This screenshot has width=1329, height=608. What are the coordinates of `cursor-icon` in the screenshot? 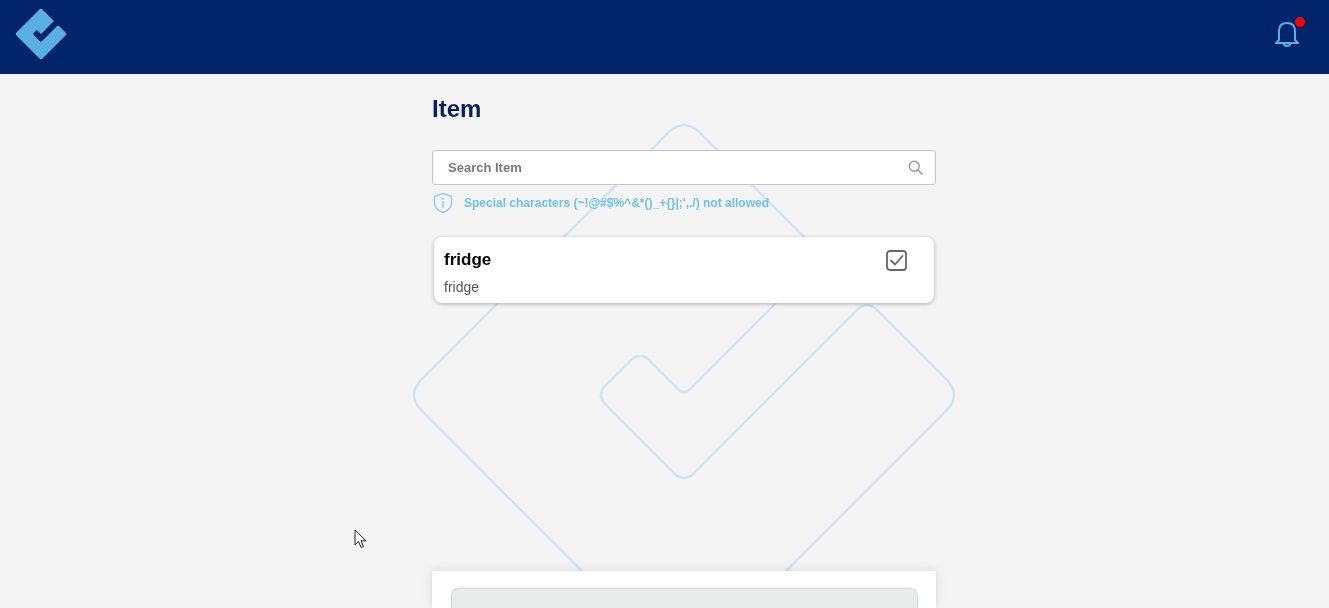 It's located at (361, 539).